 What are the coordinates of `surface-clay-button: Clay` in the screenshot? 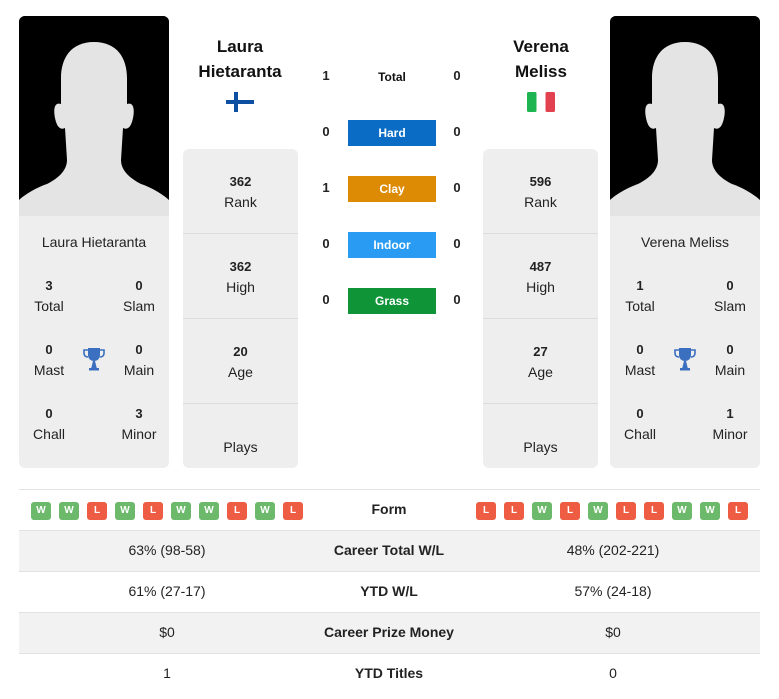 It's located at (392, 189).